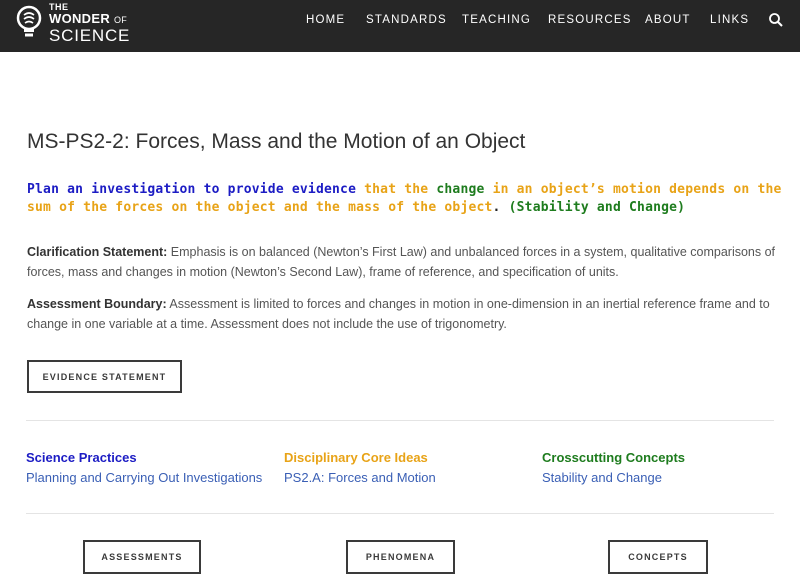 Image resolution: width=800 pixels, height=575 pixels. Describe the element at coordinates (460, 189) in the screenshot. I see `pe-concept-text-1: change` at that location.